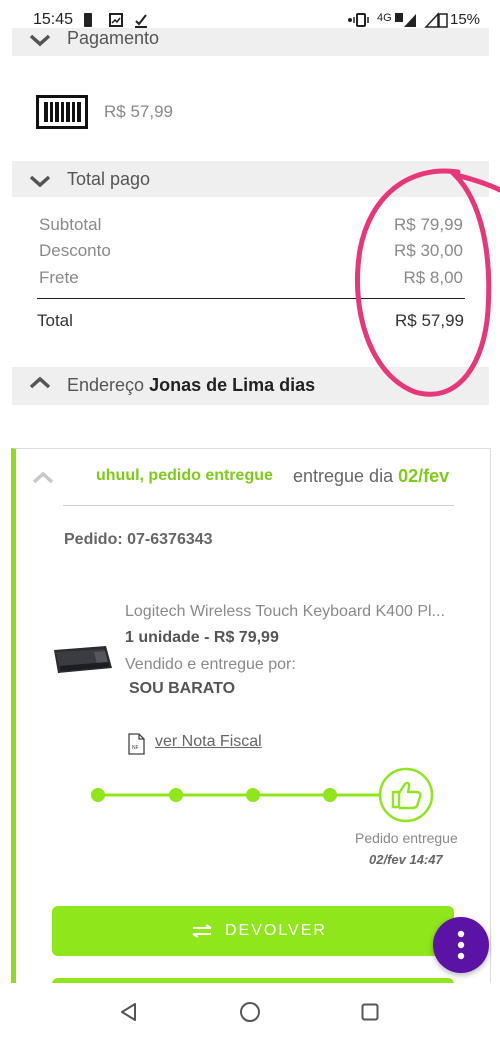 The height and width of the screenshot is (1041, 500). Describe the element at coordinates (75, 250) in the screenshot. I see `discount-label: Desconto` at that location.